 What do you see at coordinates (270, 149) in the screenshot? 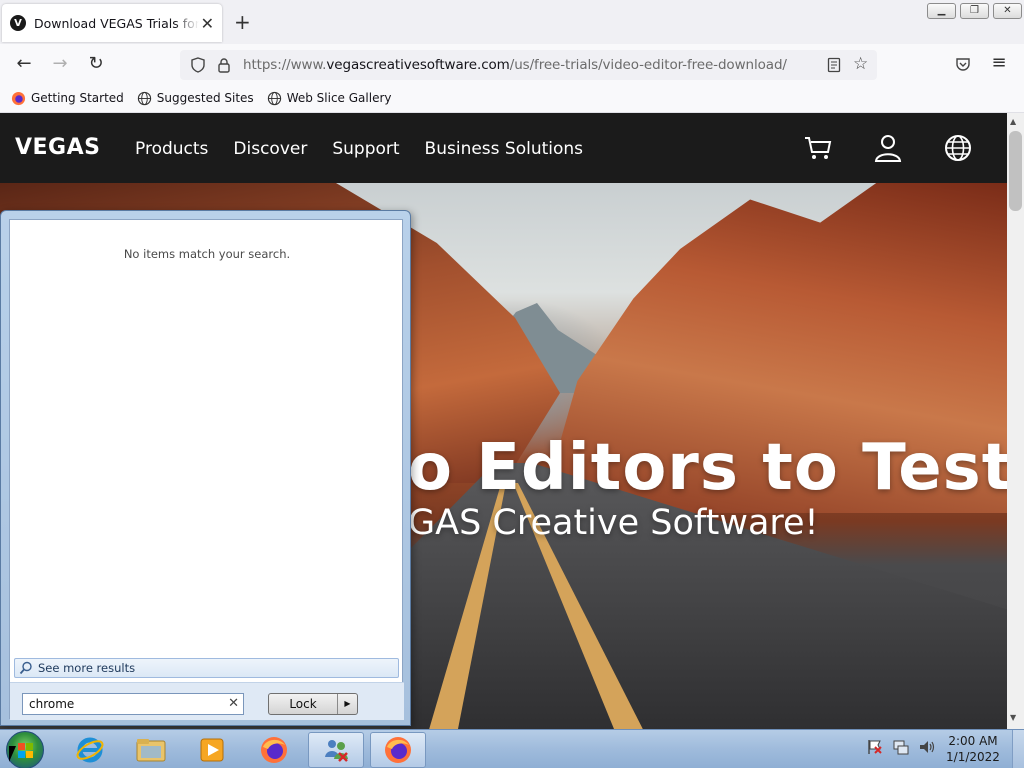
I see `nav-discover: Discover` at bounding box center [270, 149].